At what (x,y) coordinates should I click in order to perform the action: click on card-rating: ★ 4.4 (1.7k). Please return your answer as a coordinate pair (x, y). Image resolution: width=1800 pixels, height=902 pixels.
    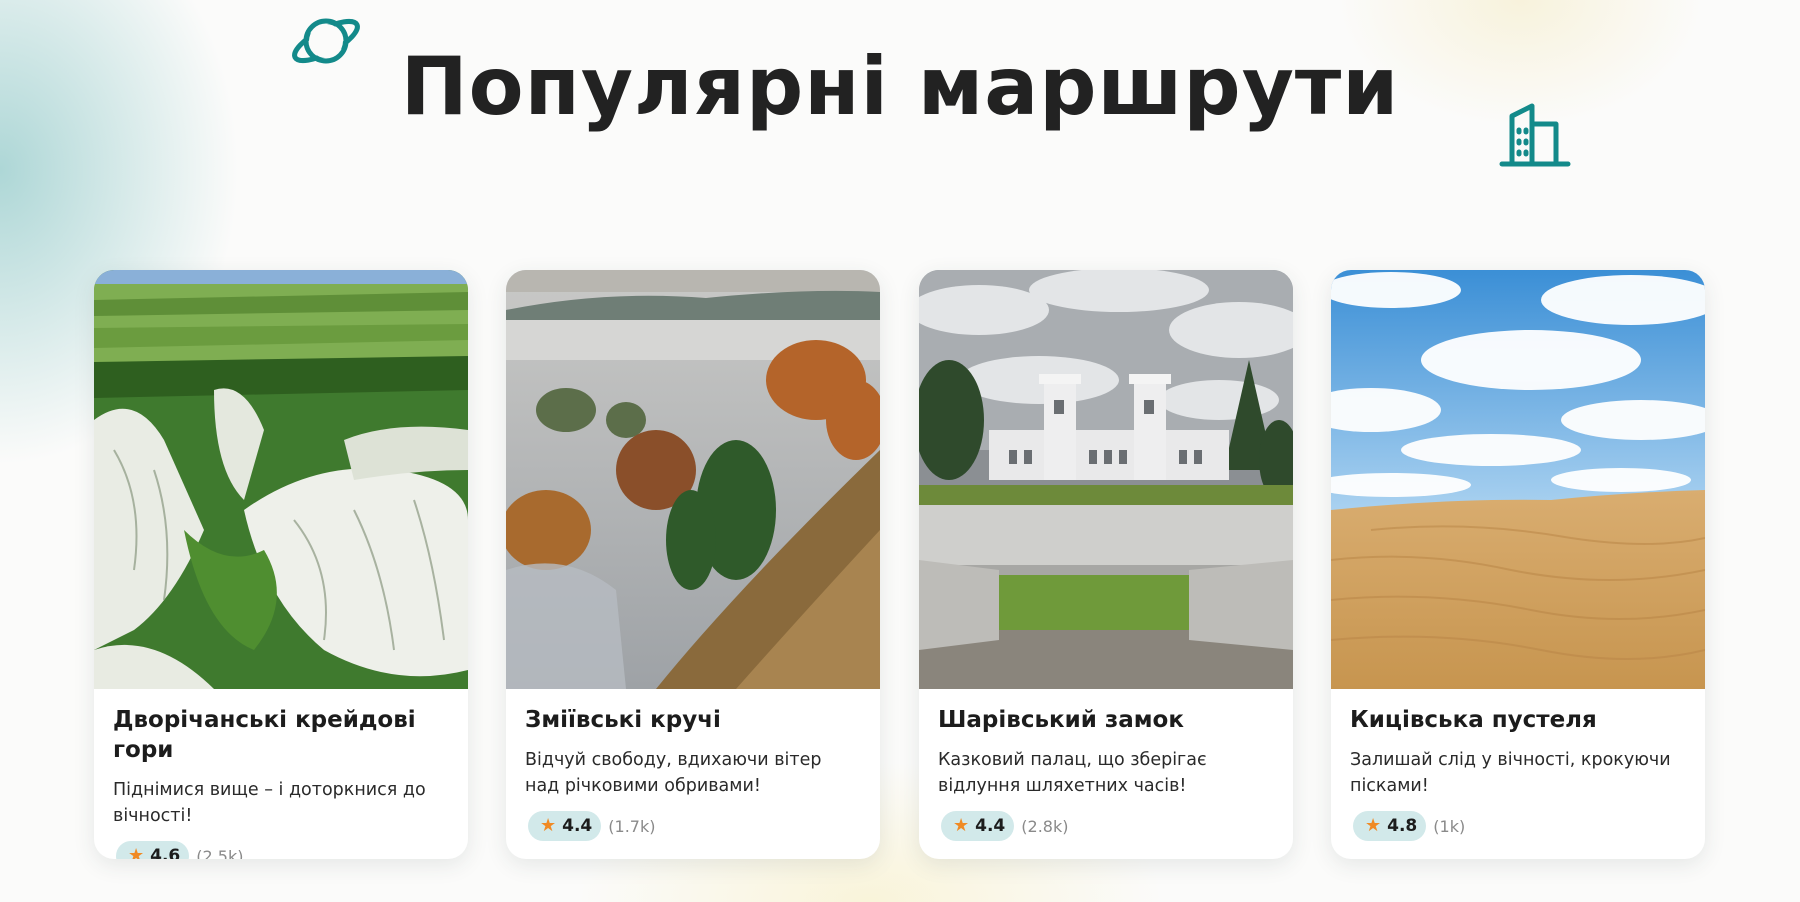
    Looking at the image, I should click on (693, 826).